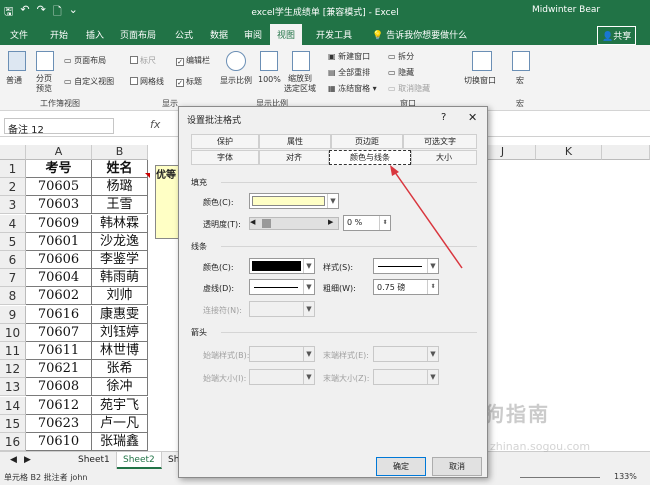 The image size is (650, 485). Describe the element at coordinates (394, 170) in the screenshot. I see `annotation-arrow-head` at that location.